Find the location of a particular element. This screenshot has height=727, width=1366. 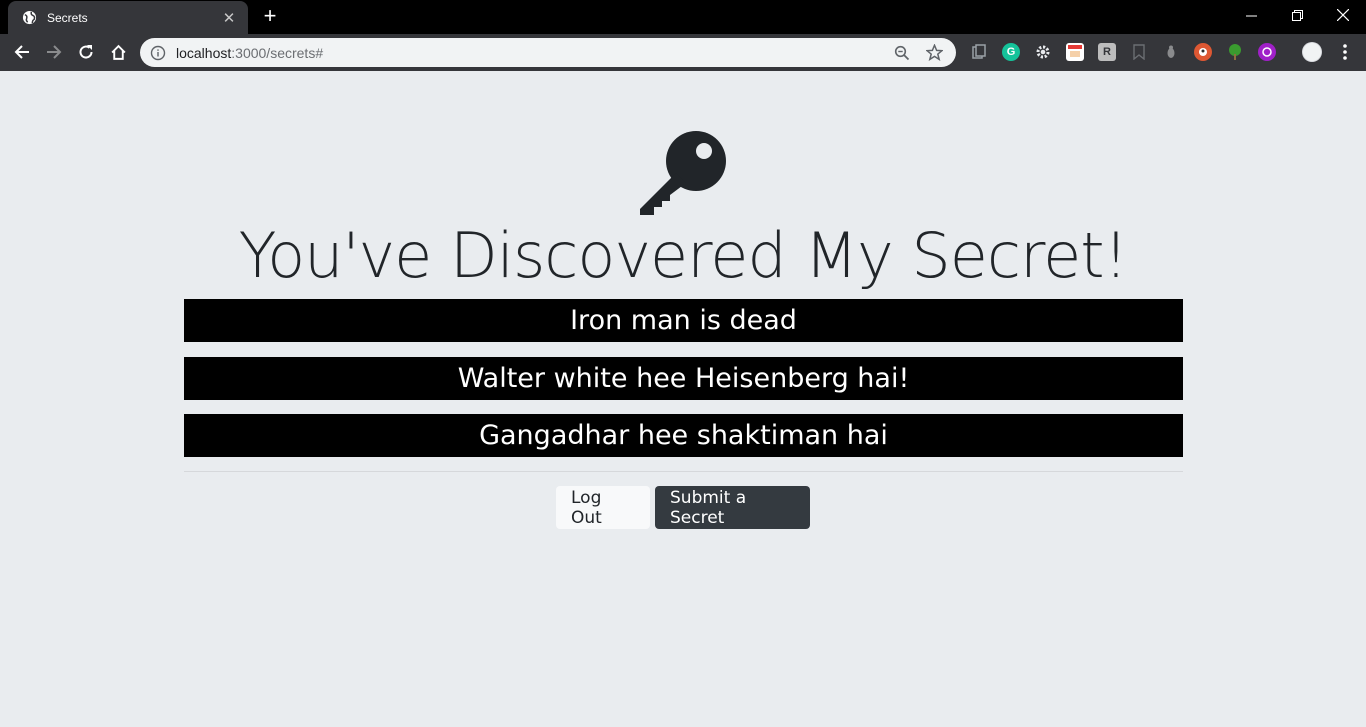

bookmark-star-icon is located at coordinates (934, 53).